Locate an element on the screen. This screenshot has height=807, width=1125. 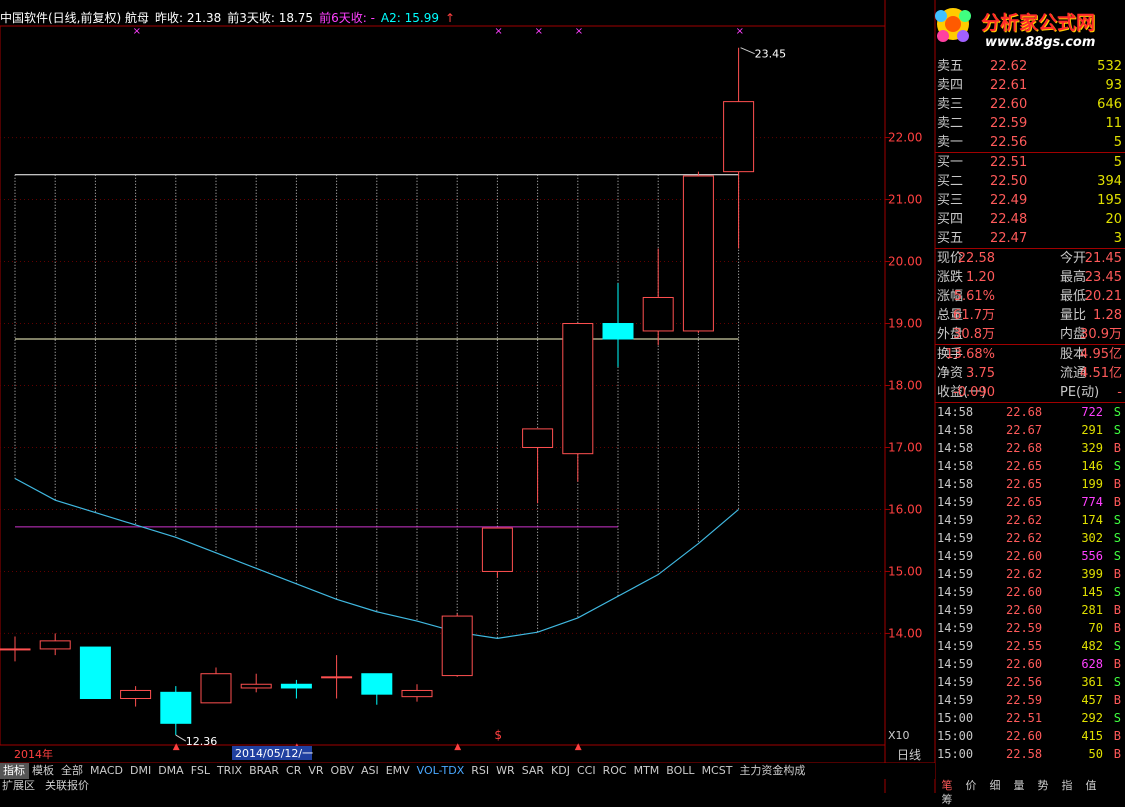
tab-brar: BRAR is located at coordinates (264, 771).